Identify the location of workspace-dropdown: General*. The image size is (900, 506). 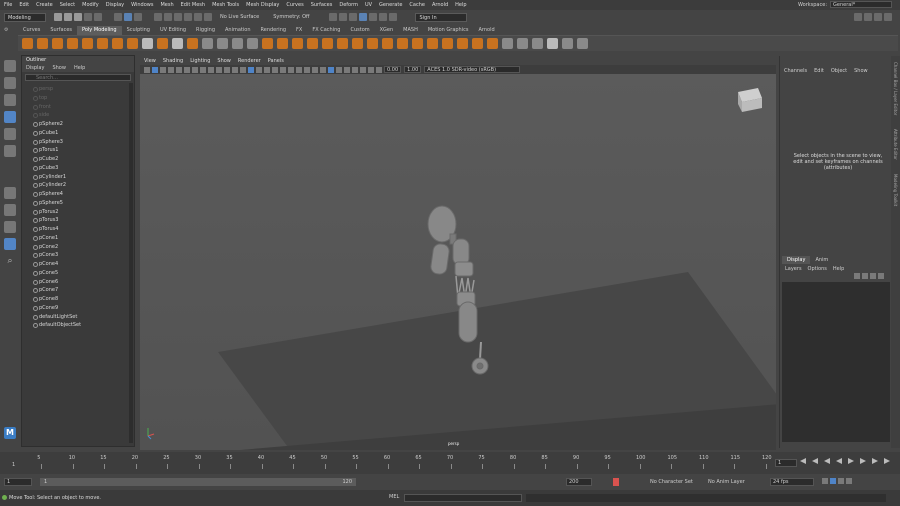
(861, 4).